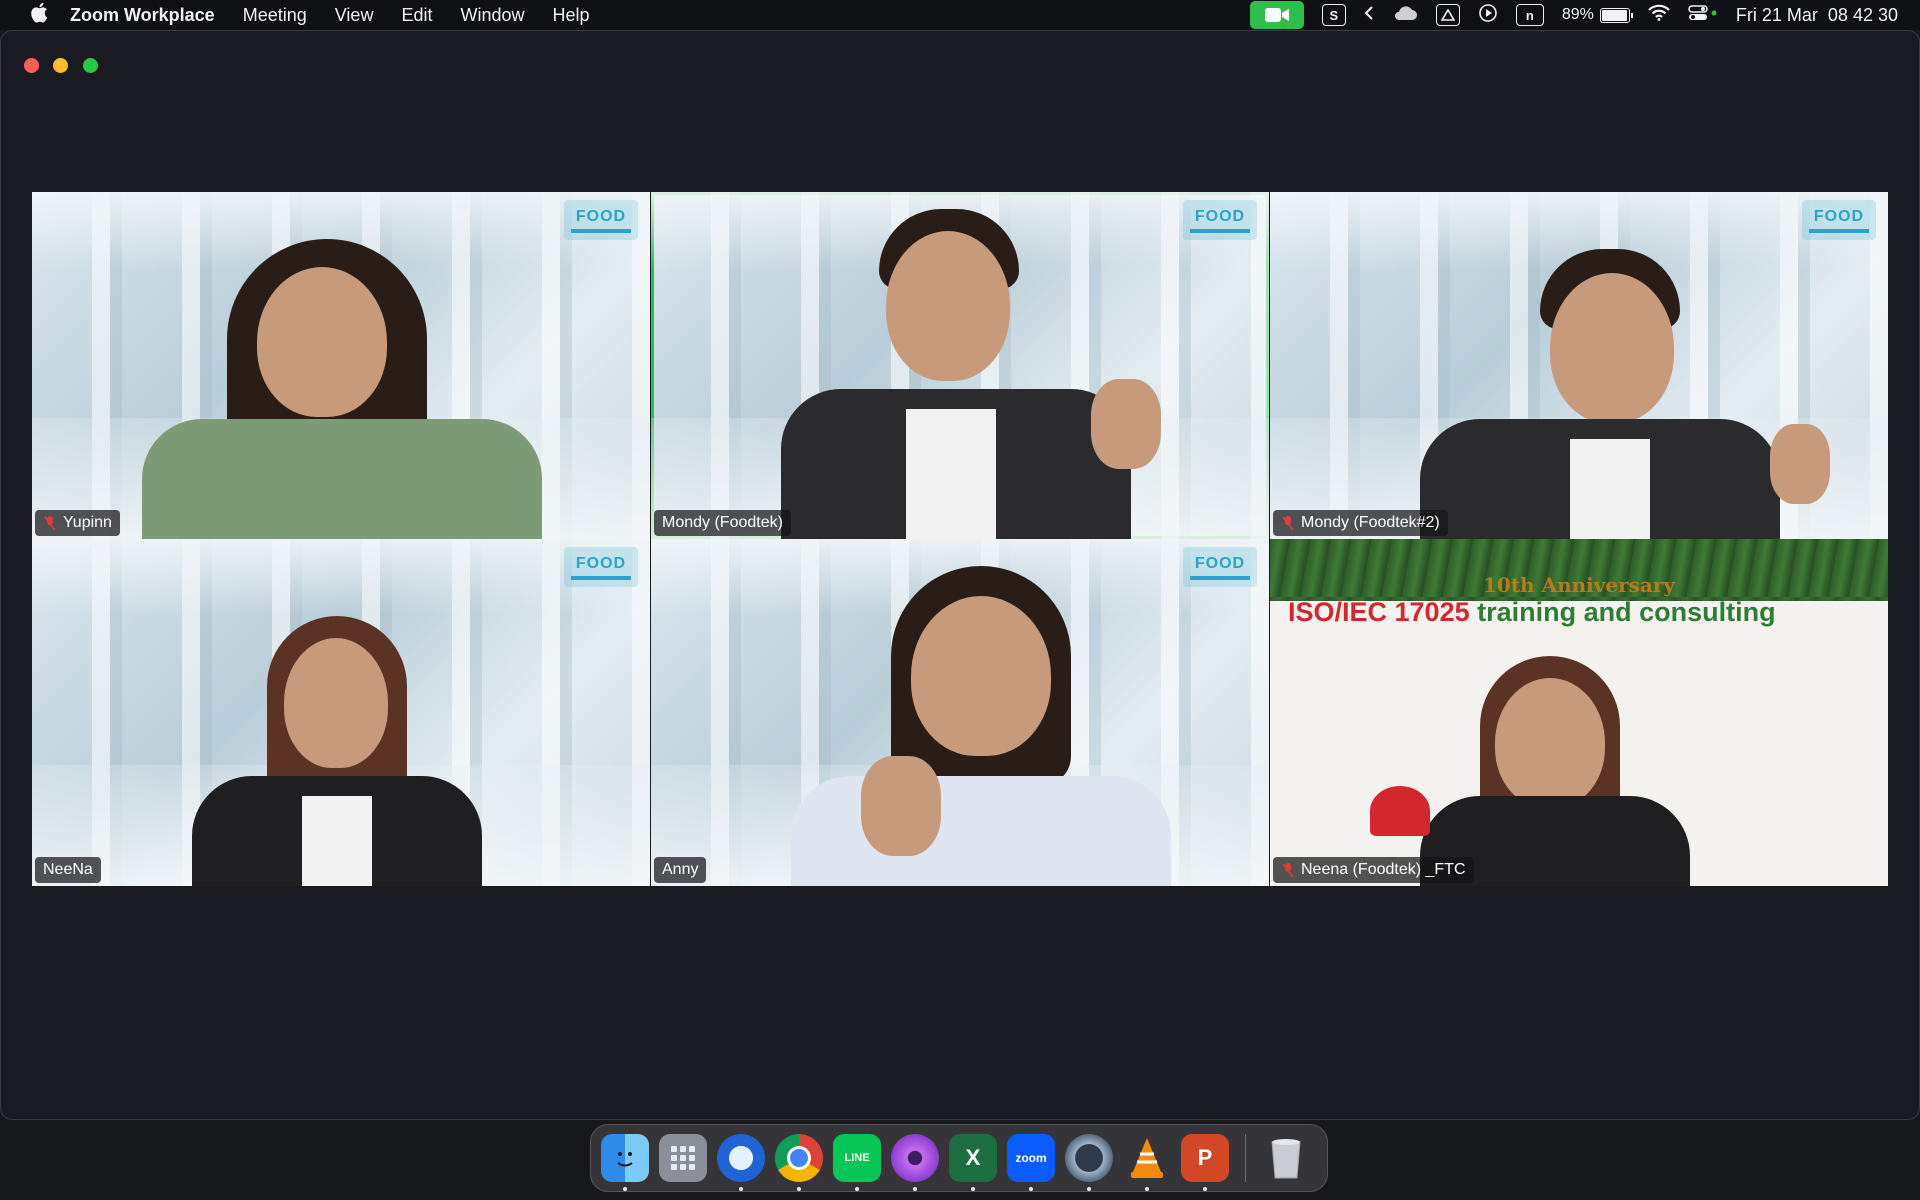 The width and height of the screenshot is (1920, 1200). Describe the element at coordinates (1147, 1162) in the screenshot. I see `vlc-icon` at that location.